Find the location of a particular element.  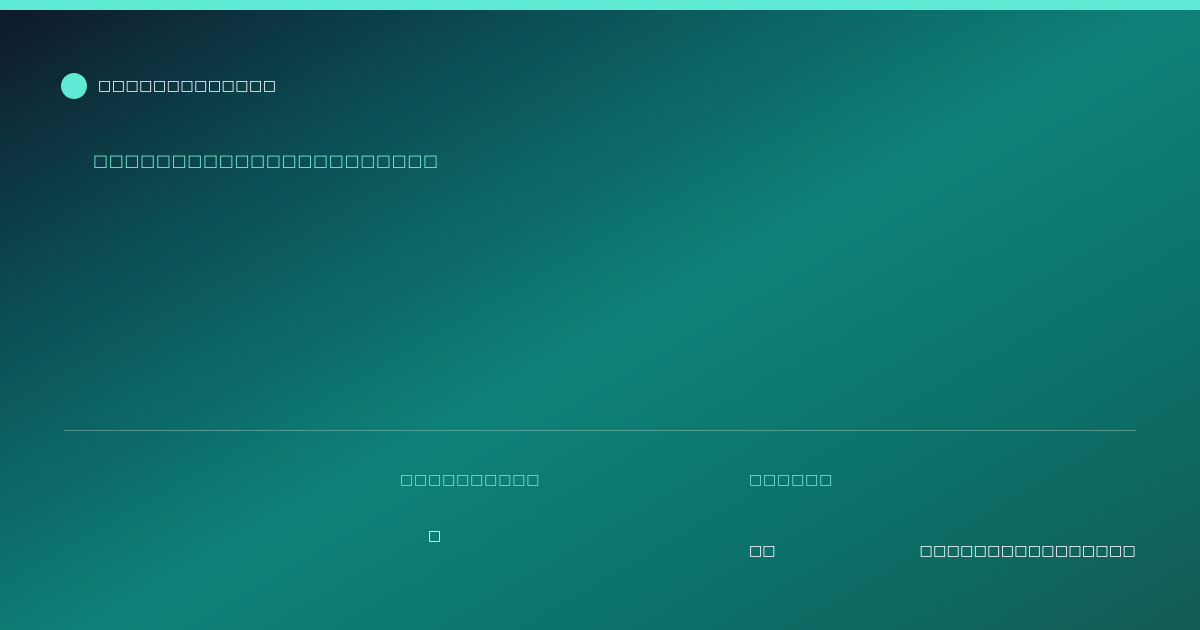

stat-value-2: □□ is located at coordinates (762, 551).